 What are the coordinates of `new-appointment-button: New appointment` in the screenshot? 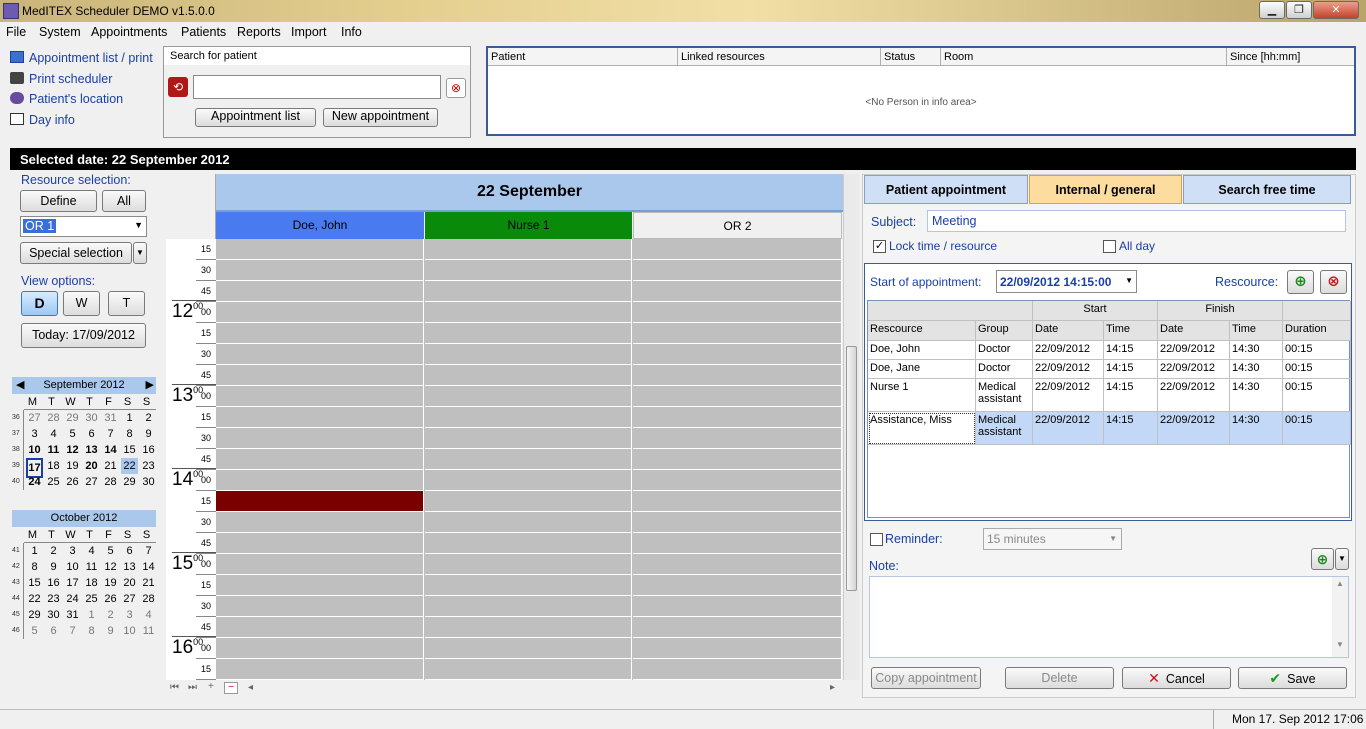 It's located at (380, 117).